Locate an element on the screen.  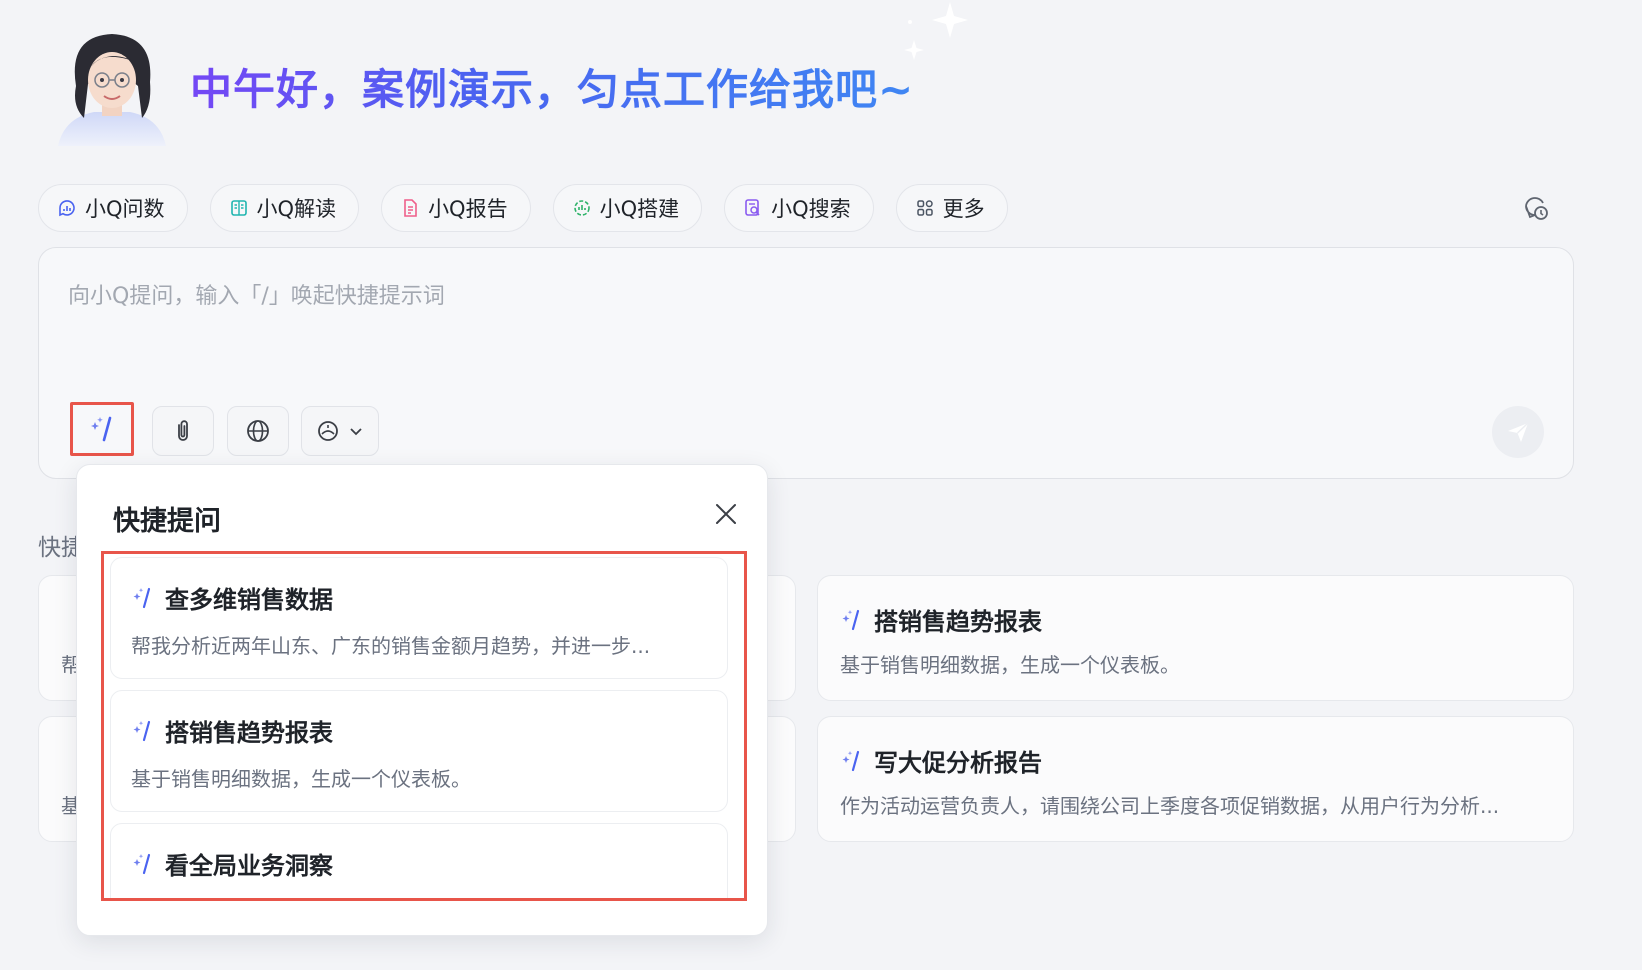
quick-prompt-item: 看全局业务洞察 is located at coordinates (419, 860).